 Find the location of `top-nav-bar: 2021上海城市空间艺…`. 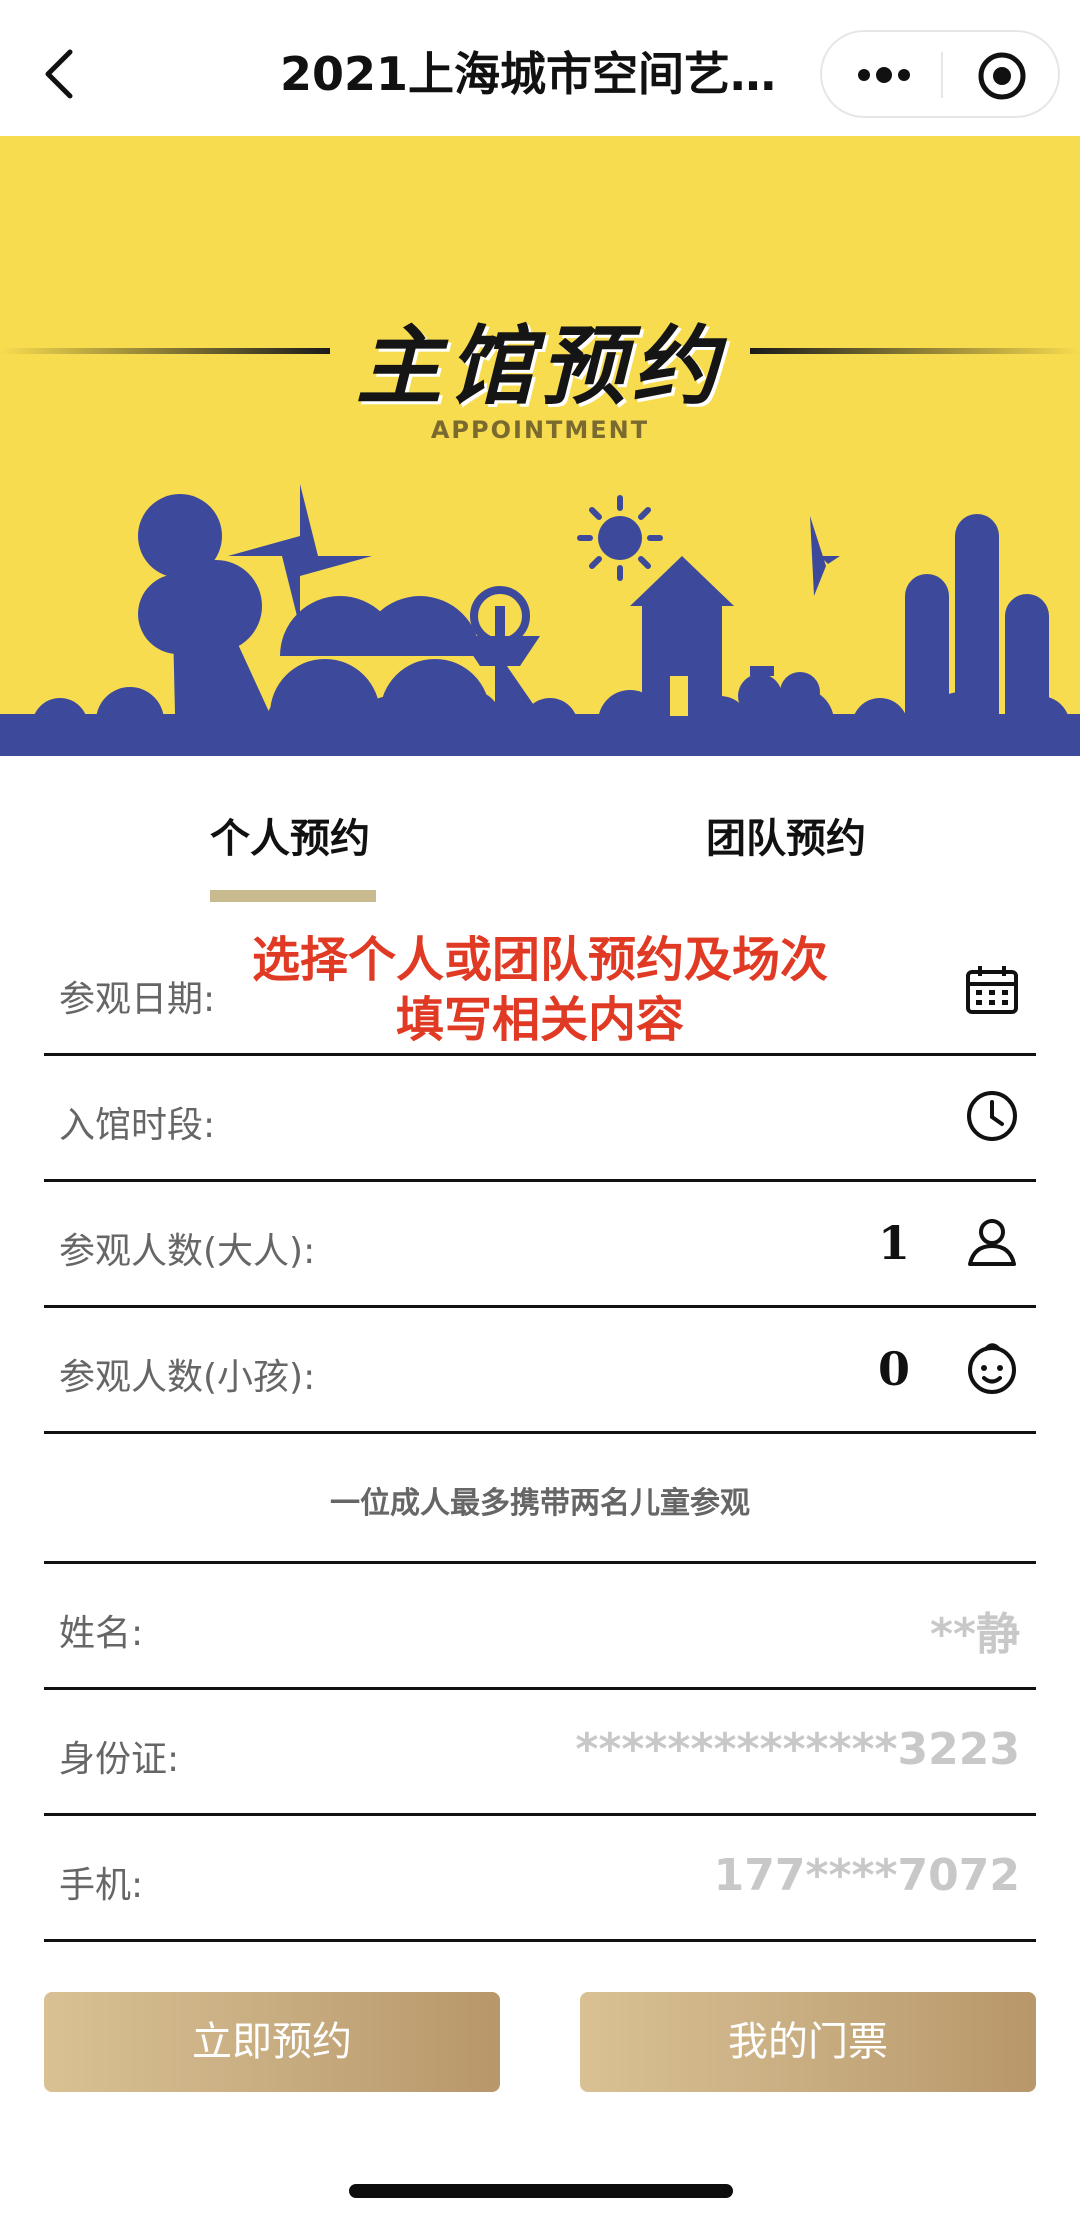

top-nav-bar: 2021上海城市空间艺… is located at coordinates (540, 68).